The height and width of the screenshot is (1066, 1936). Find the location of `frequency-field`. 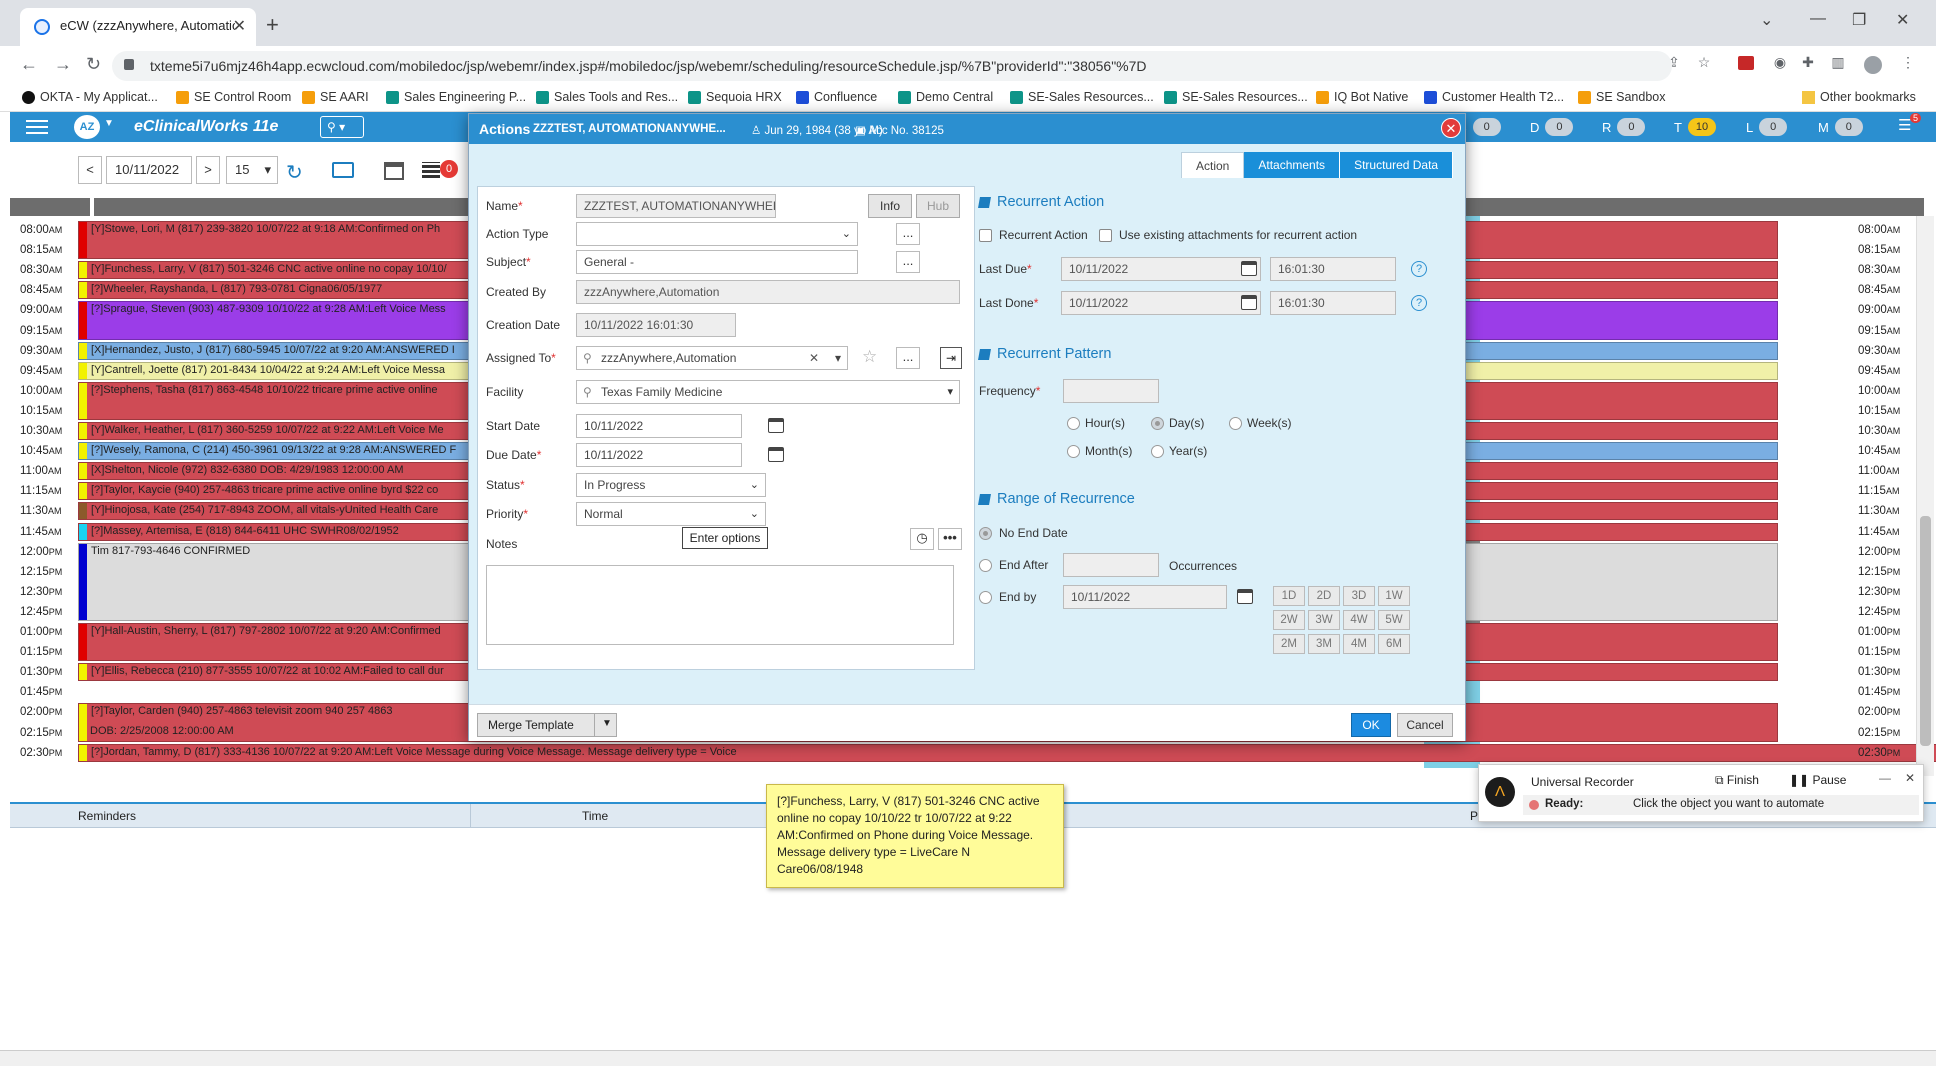

frequency-field is located at coordinates (1111, 391).